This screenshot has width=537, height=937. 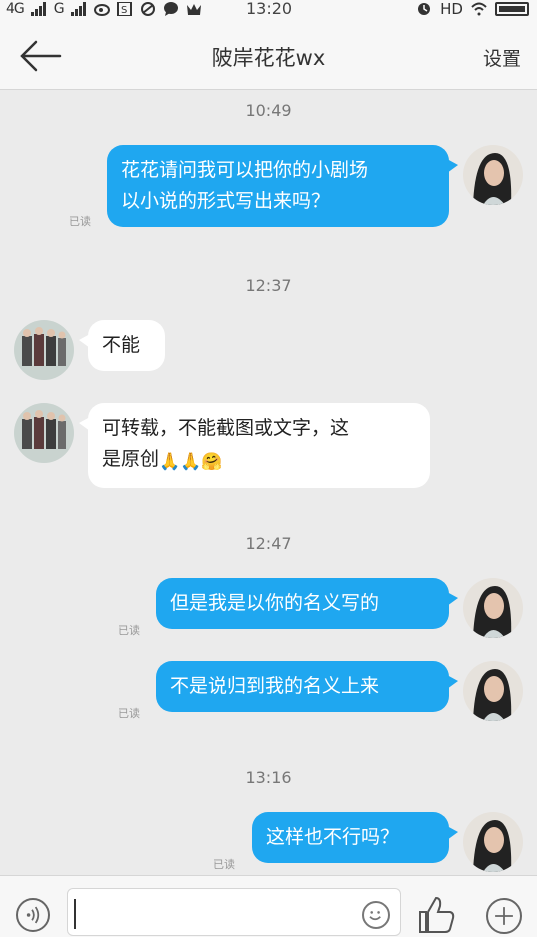 I want to click on weibo-icon, so click(x=101, y=10).